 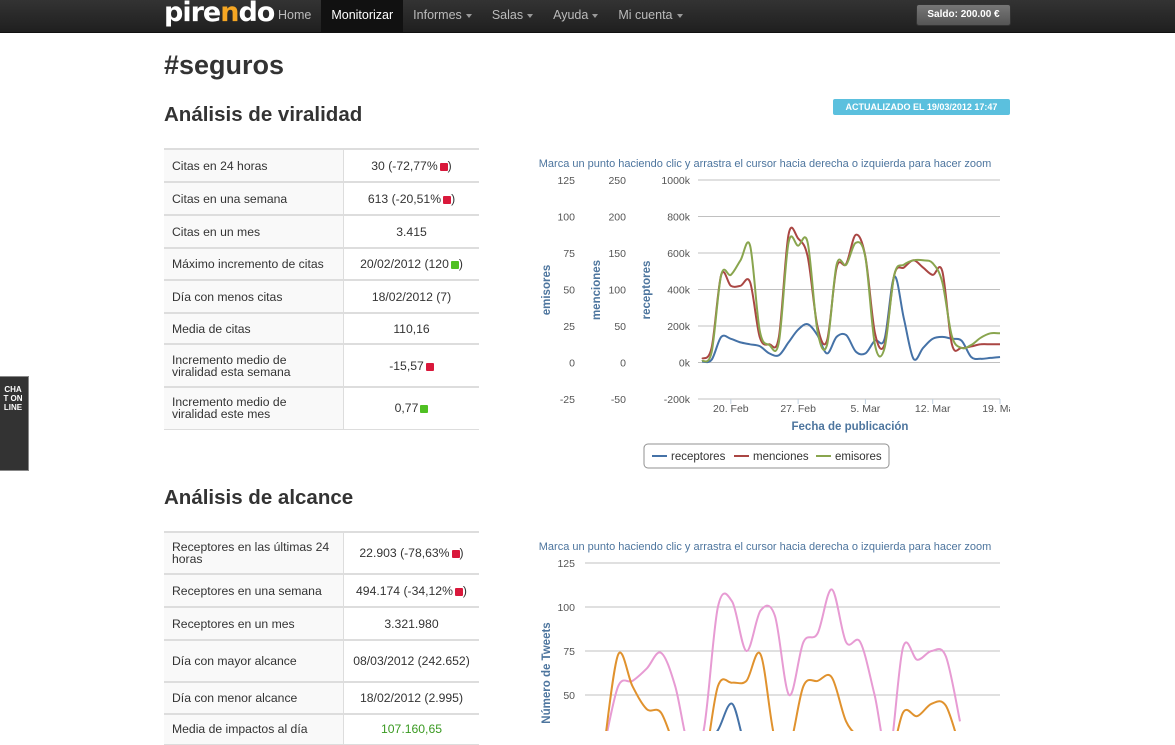 What do you see at coordinates (921, 107) in the screenshot?
I see `updated-badge: ACTUALIZADO EL 19/03/2012 17:47` at bounding box center [921, 107].